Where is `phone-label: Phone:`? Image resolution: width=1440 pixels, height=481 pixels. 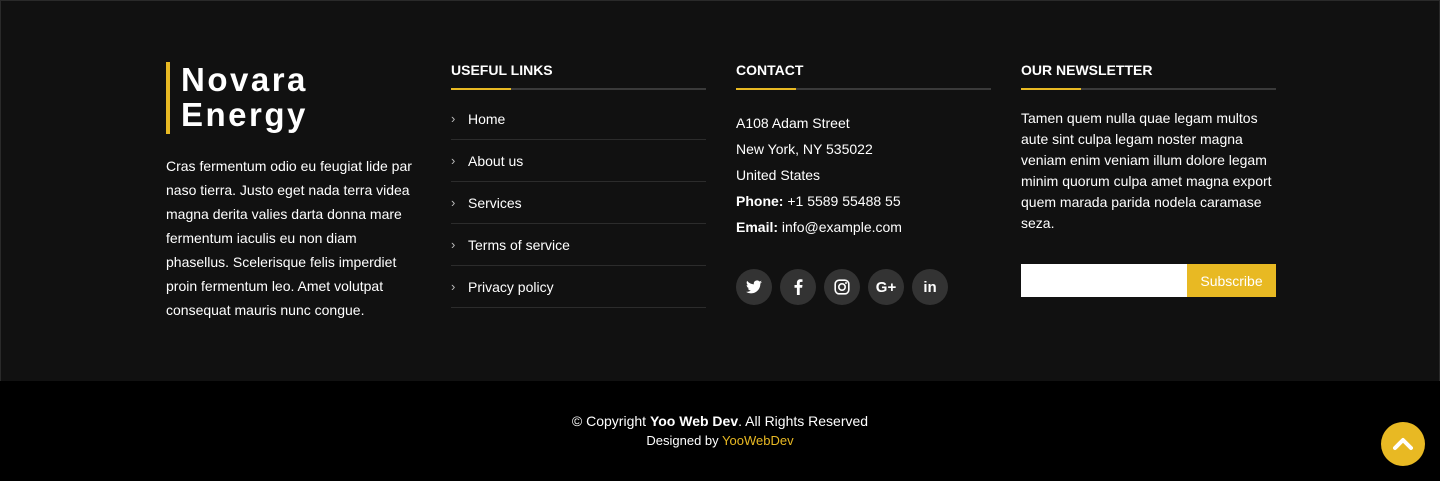 phone-label: Phone: is located at coordinates (760, 201).